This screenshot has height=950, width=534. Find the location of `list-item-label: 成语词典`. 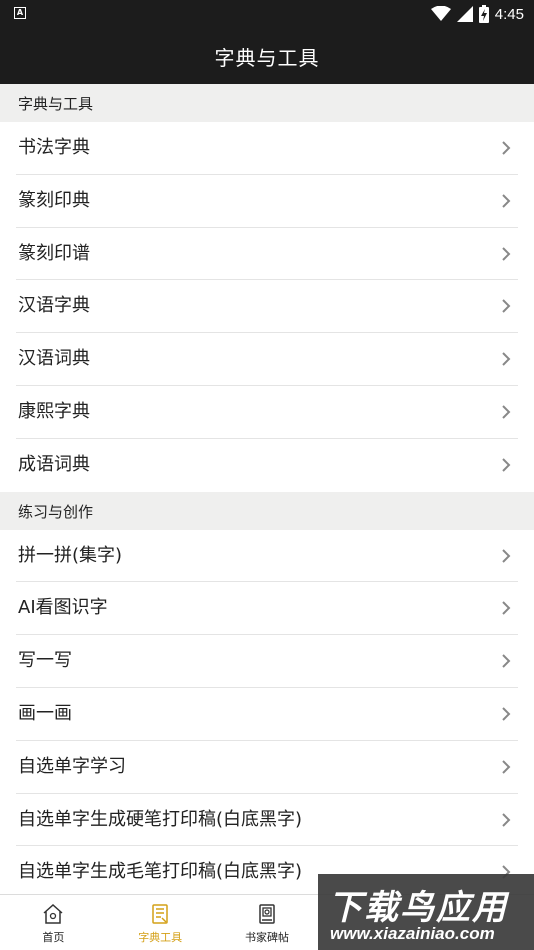

list-item-label: 成语词典 is located at coordinates (54, 464).